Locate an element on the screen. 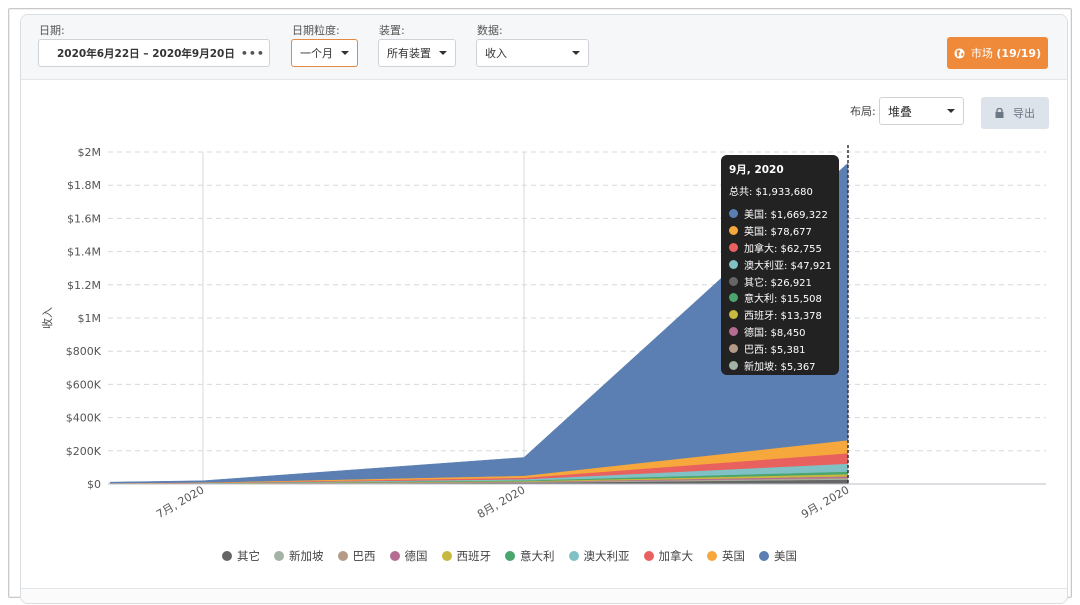 The height and width of the screenshot is (605, 1080). legend-item: 巴西 is located at coordinates (356, 556).